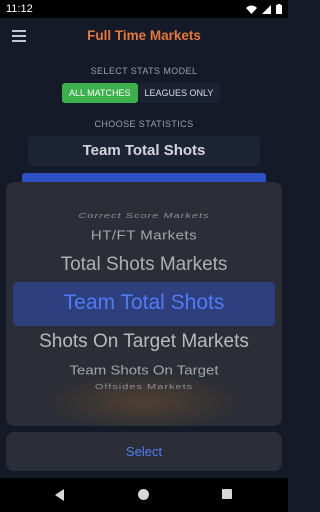 The height and width of the screenshot is (512, 320). What do you see at coordinates (144, 387) in the screenshot?
I see `picker-item: Offsides Markets` at bounding box center [144, 387].